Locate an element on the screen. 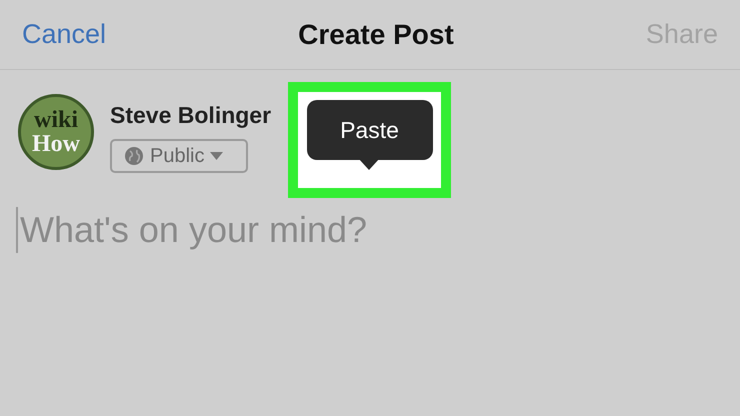  tooltip-pointer is located at coordinates (369, 164).